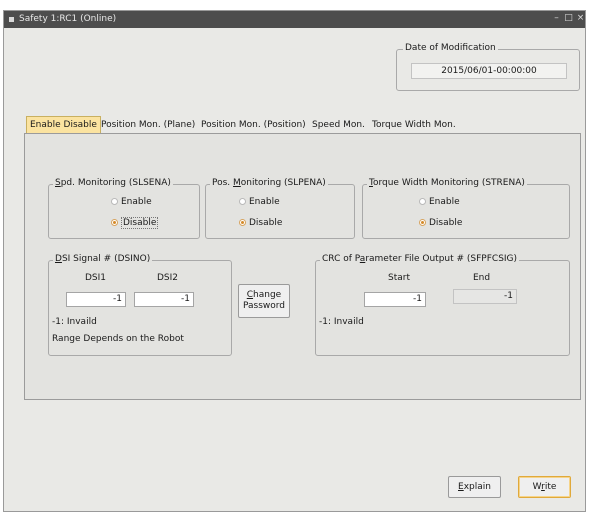 This screenshot has width=589, height=514. What do you see at coordinates (447, 183) in the screenshot?
I see `torque-width-monitoring-legend: Torque Width Monitoring (STRENA)` at bounding box center [447, 183].